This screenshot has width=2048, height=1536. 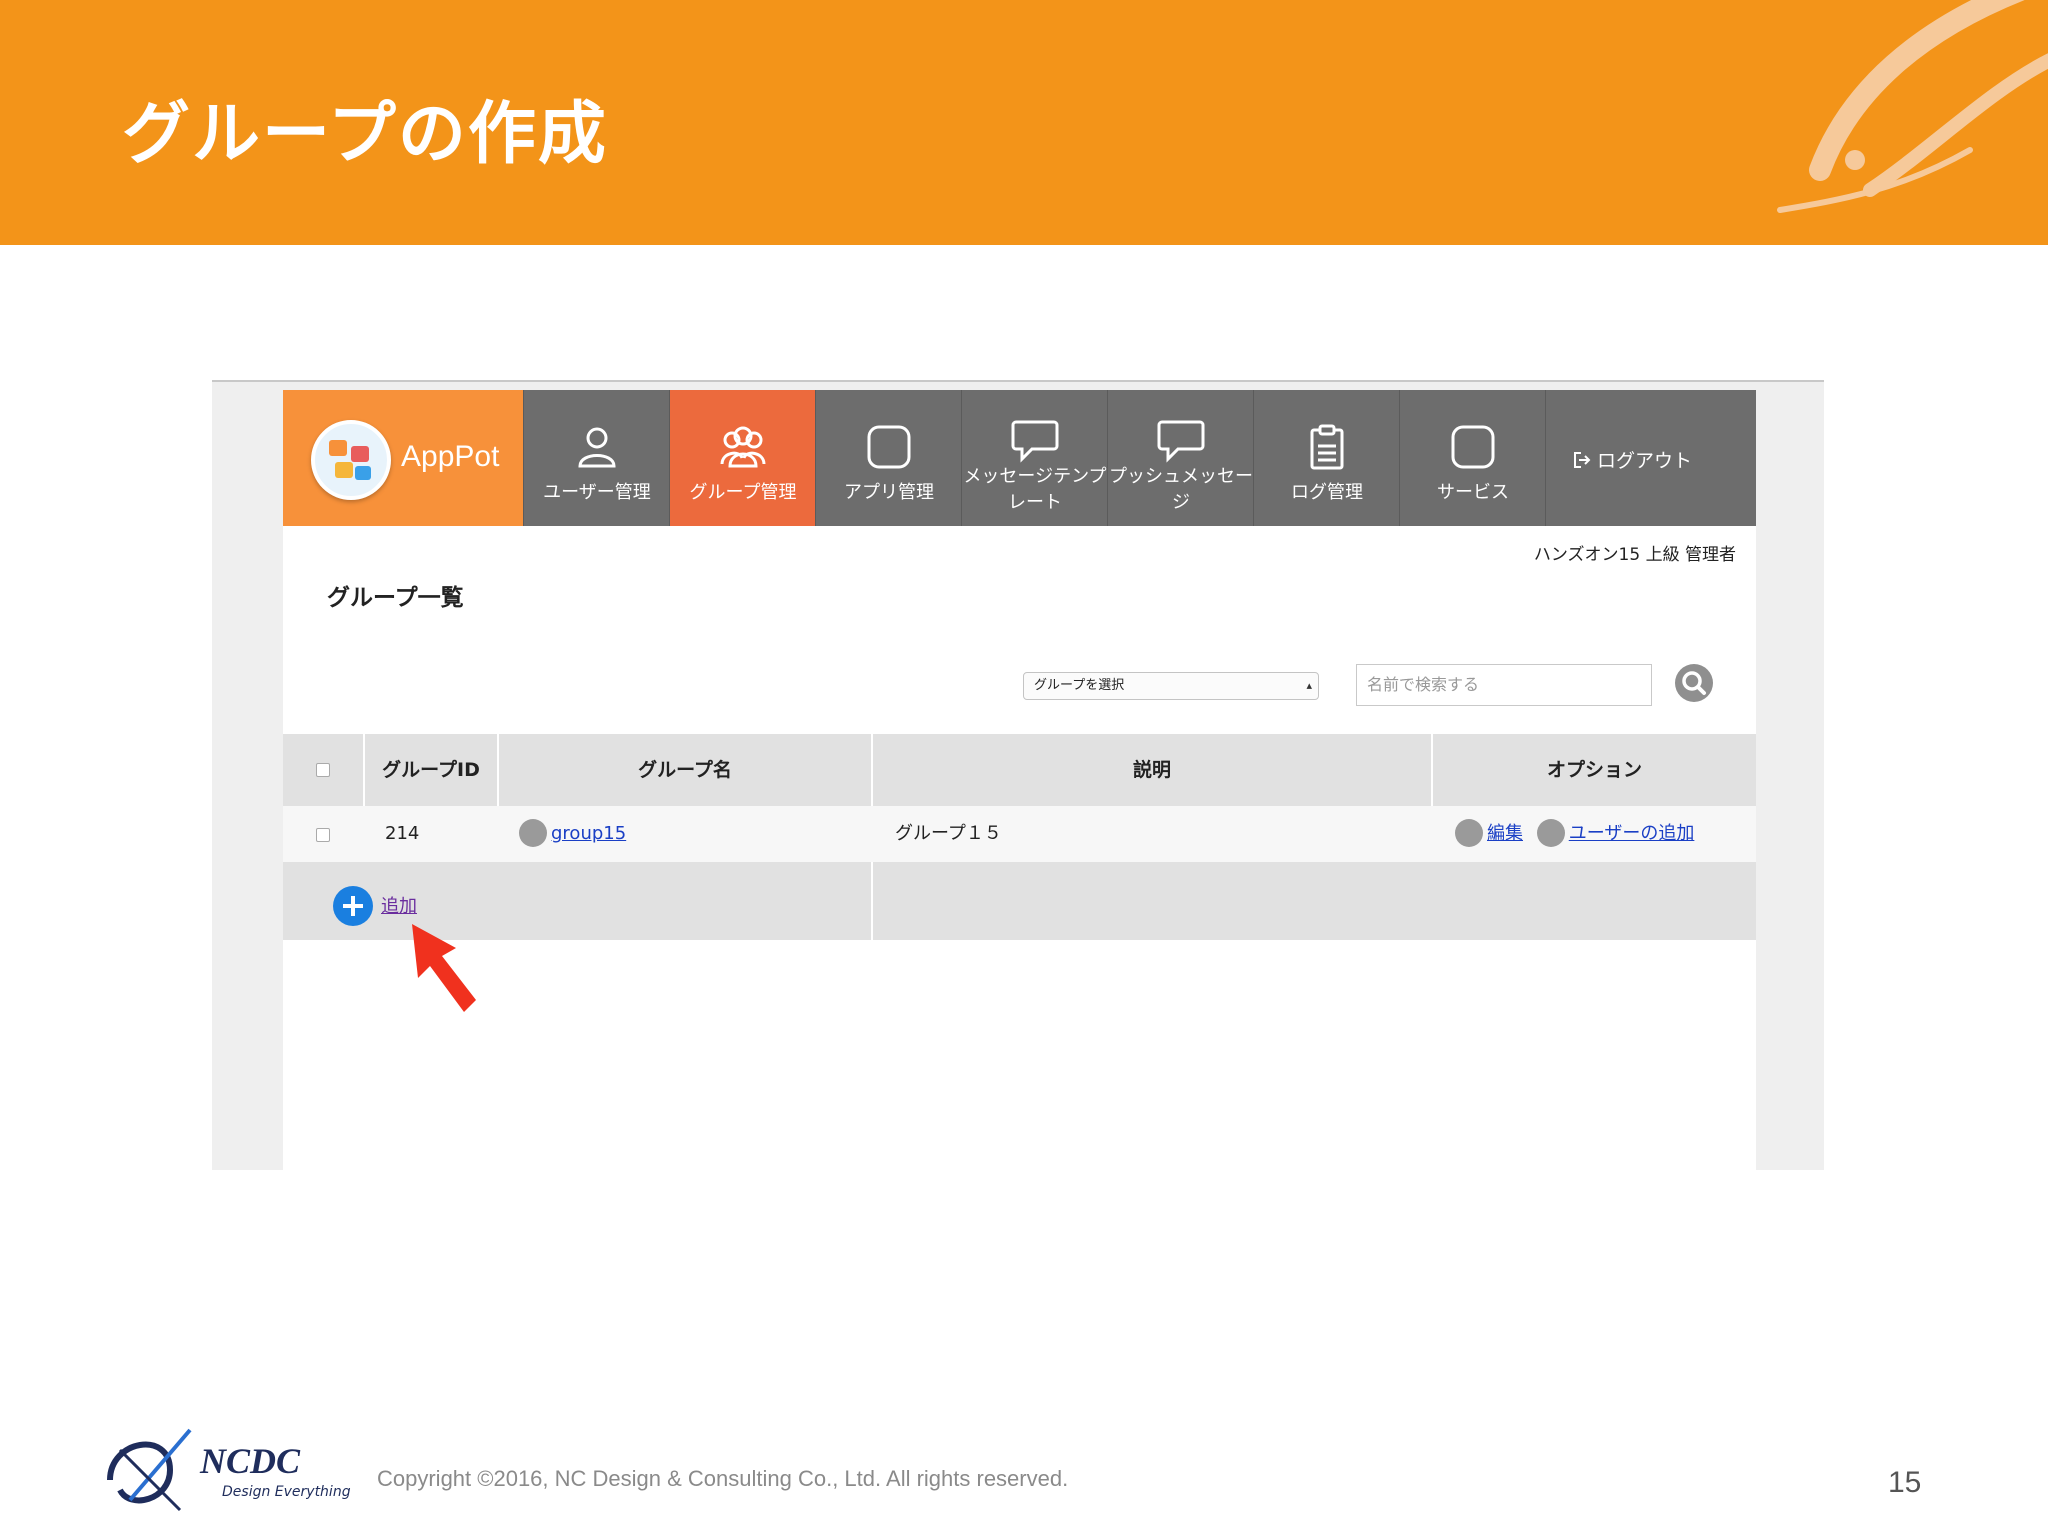 What do you see at coordinates (1171, 686) in the screenshot?
I see `group-select-dropdown: グループを選択 ▴` at bounding box center [1171, 686].